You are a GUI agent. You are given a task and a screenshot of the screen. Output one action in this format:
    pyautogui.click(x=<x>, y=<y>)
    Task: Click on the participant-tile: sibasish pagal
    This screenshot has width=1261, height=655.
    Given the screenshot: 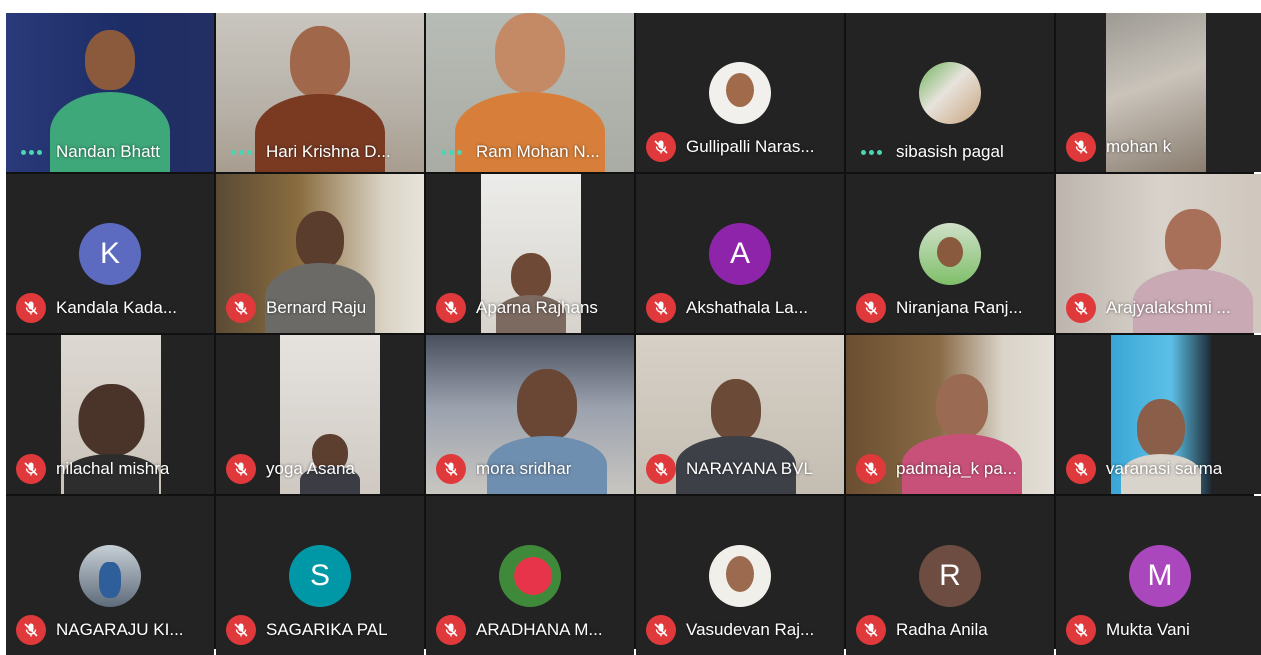 What is the action you would take?
    pyautogui.click(x=950, y=92)
    